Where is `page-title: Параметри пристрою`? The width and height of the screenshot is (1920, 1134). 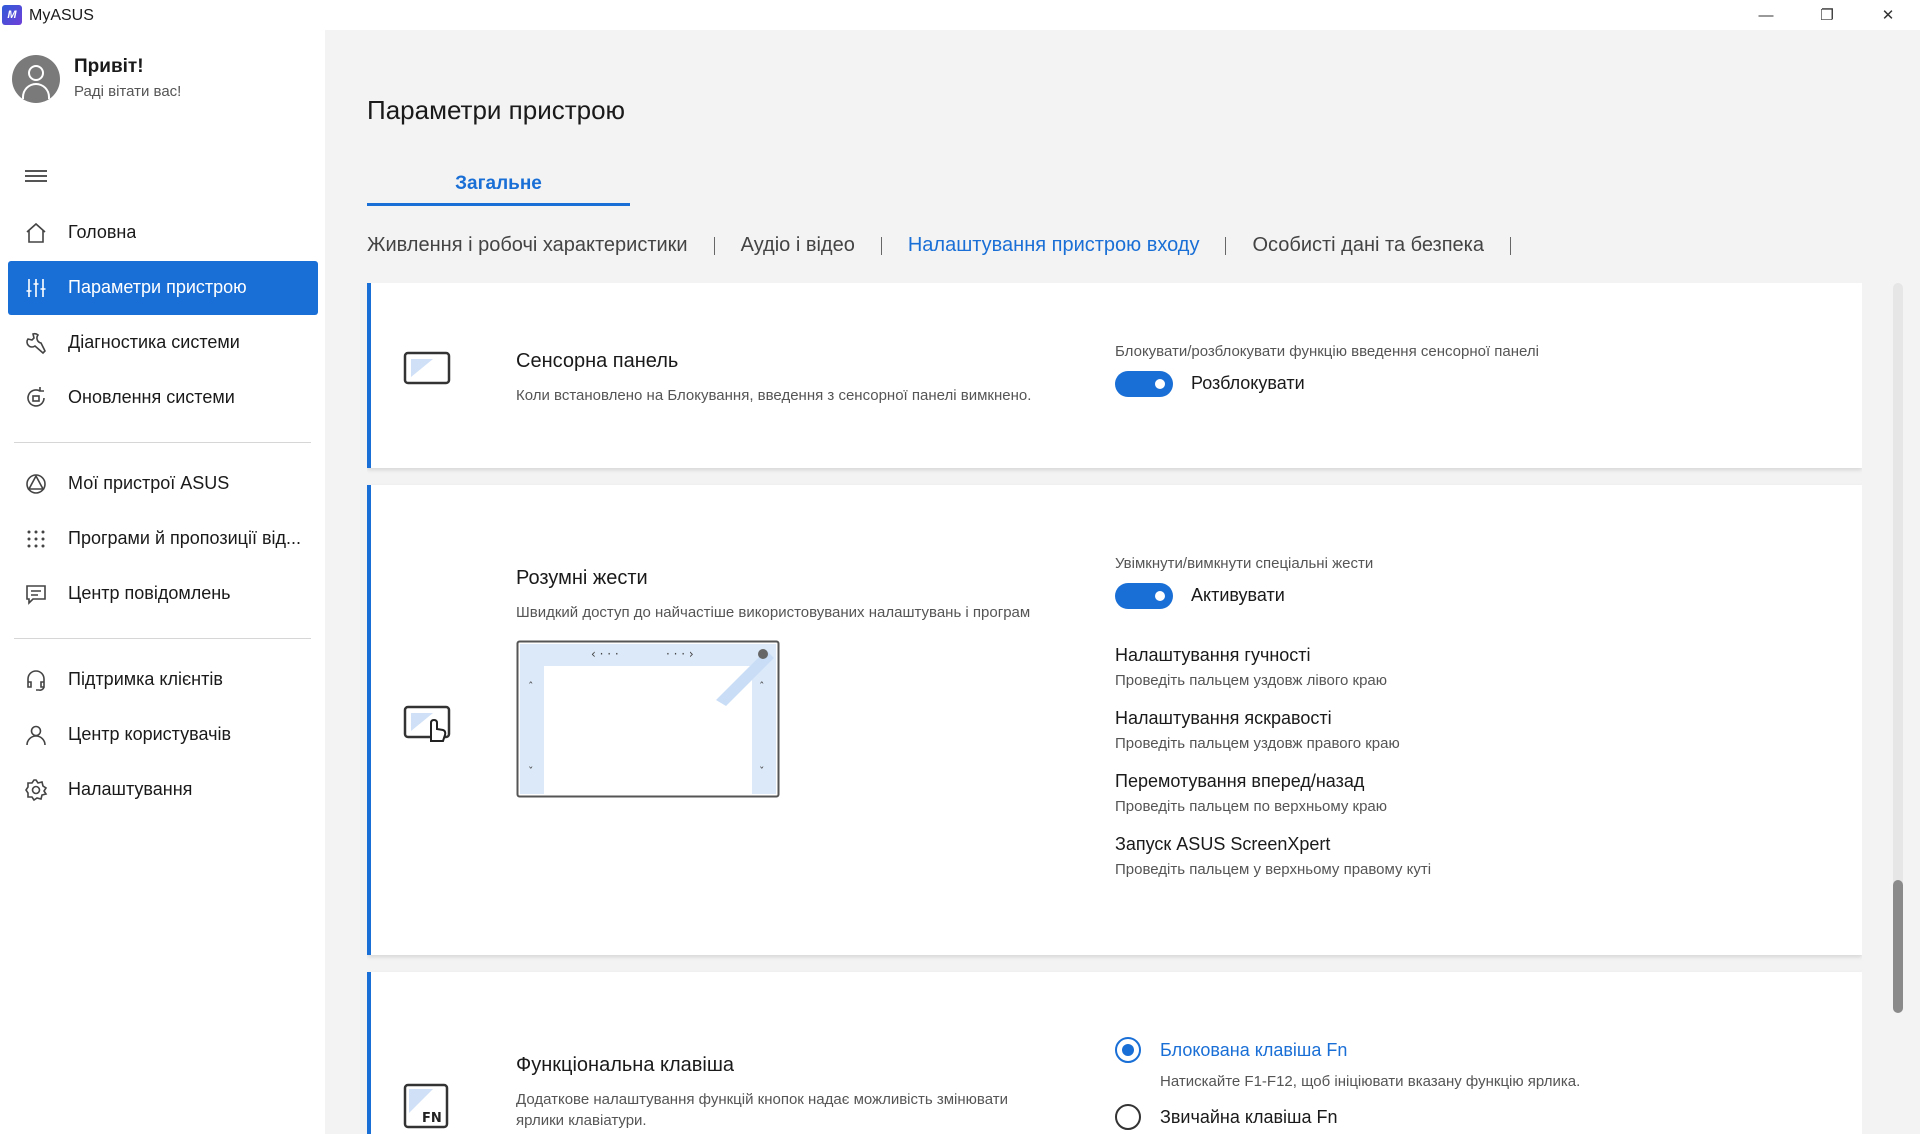 page-title: Параметри пристрою is located at coordinates (496, 110).